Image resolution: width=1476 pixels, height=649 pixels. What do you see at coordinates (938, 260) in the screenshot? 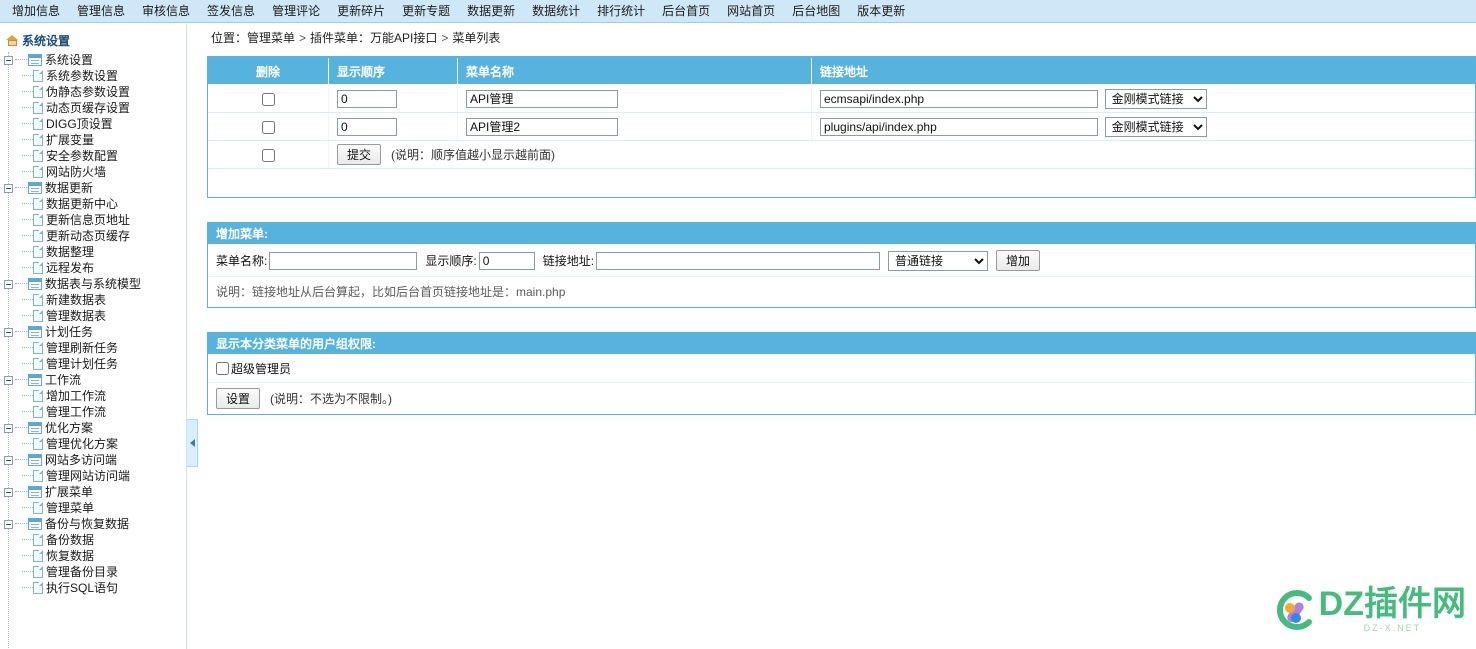
I see `add-menu-link-type-select: 普通链接金刚模式链接` at bounding box center [938, 260].